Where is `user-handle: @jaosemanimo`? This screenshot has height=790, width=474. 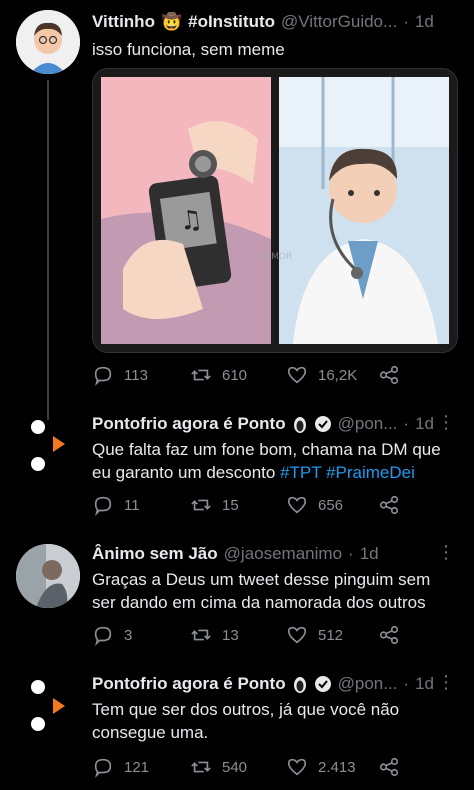
user-handle: @jaosemanimo is located at coordinates (283, 554).